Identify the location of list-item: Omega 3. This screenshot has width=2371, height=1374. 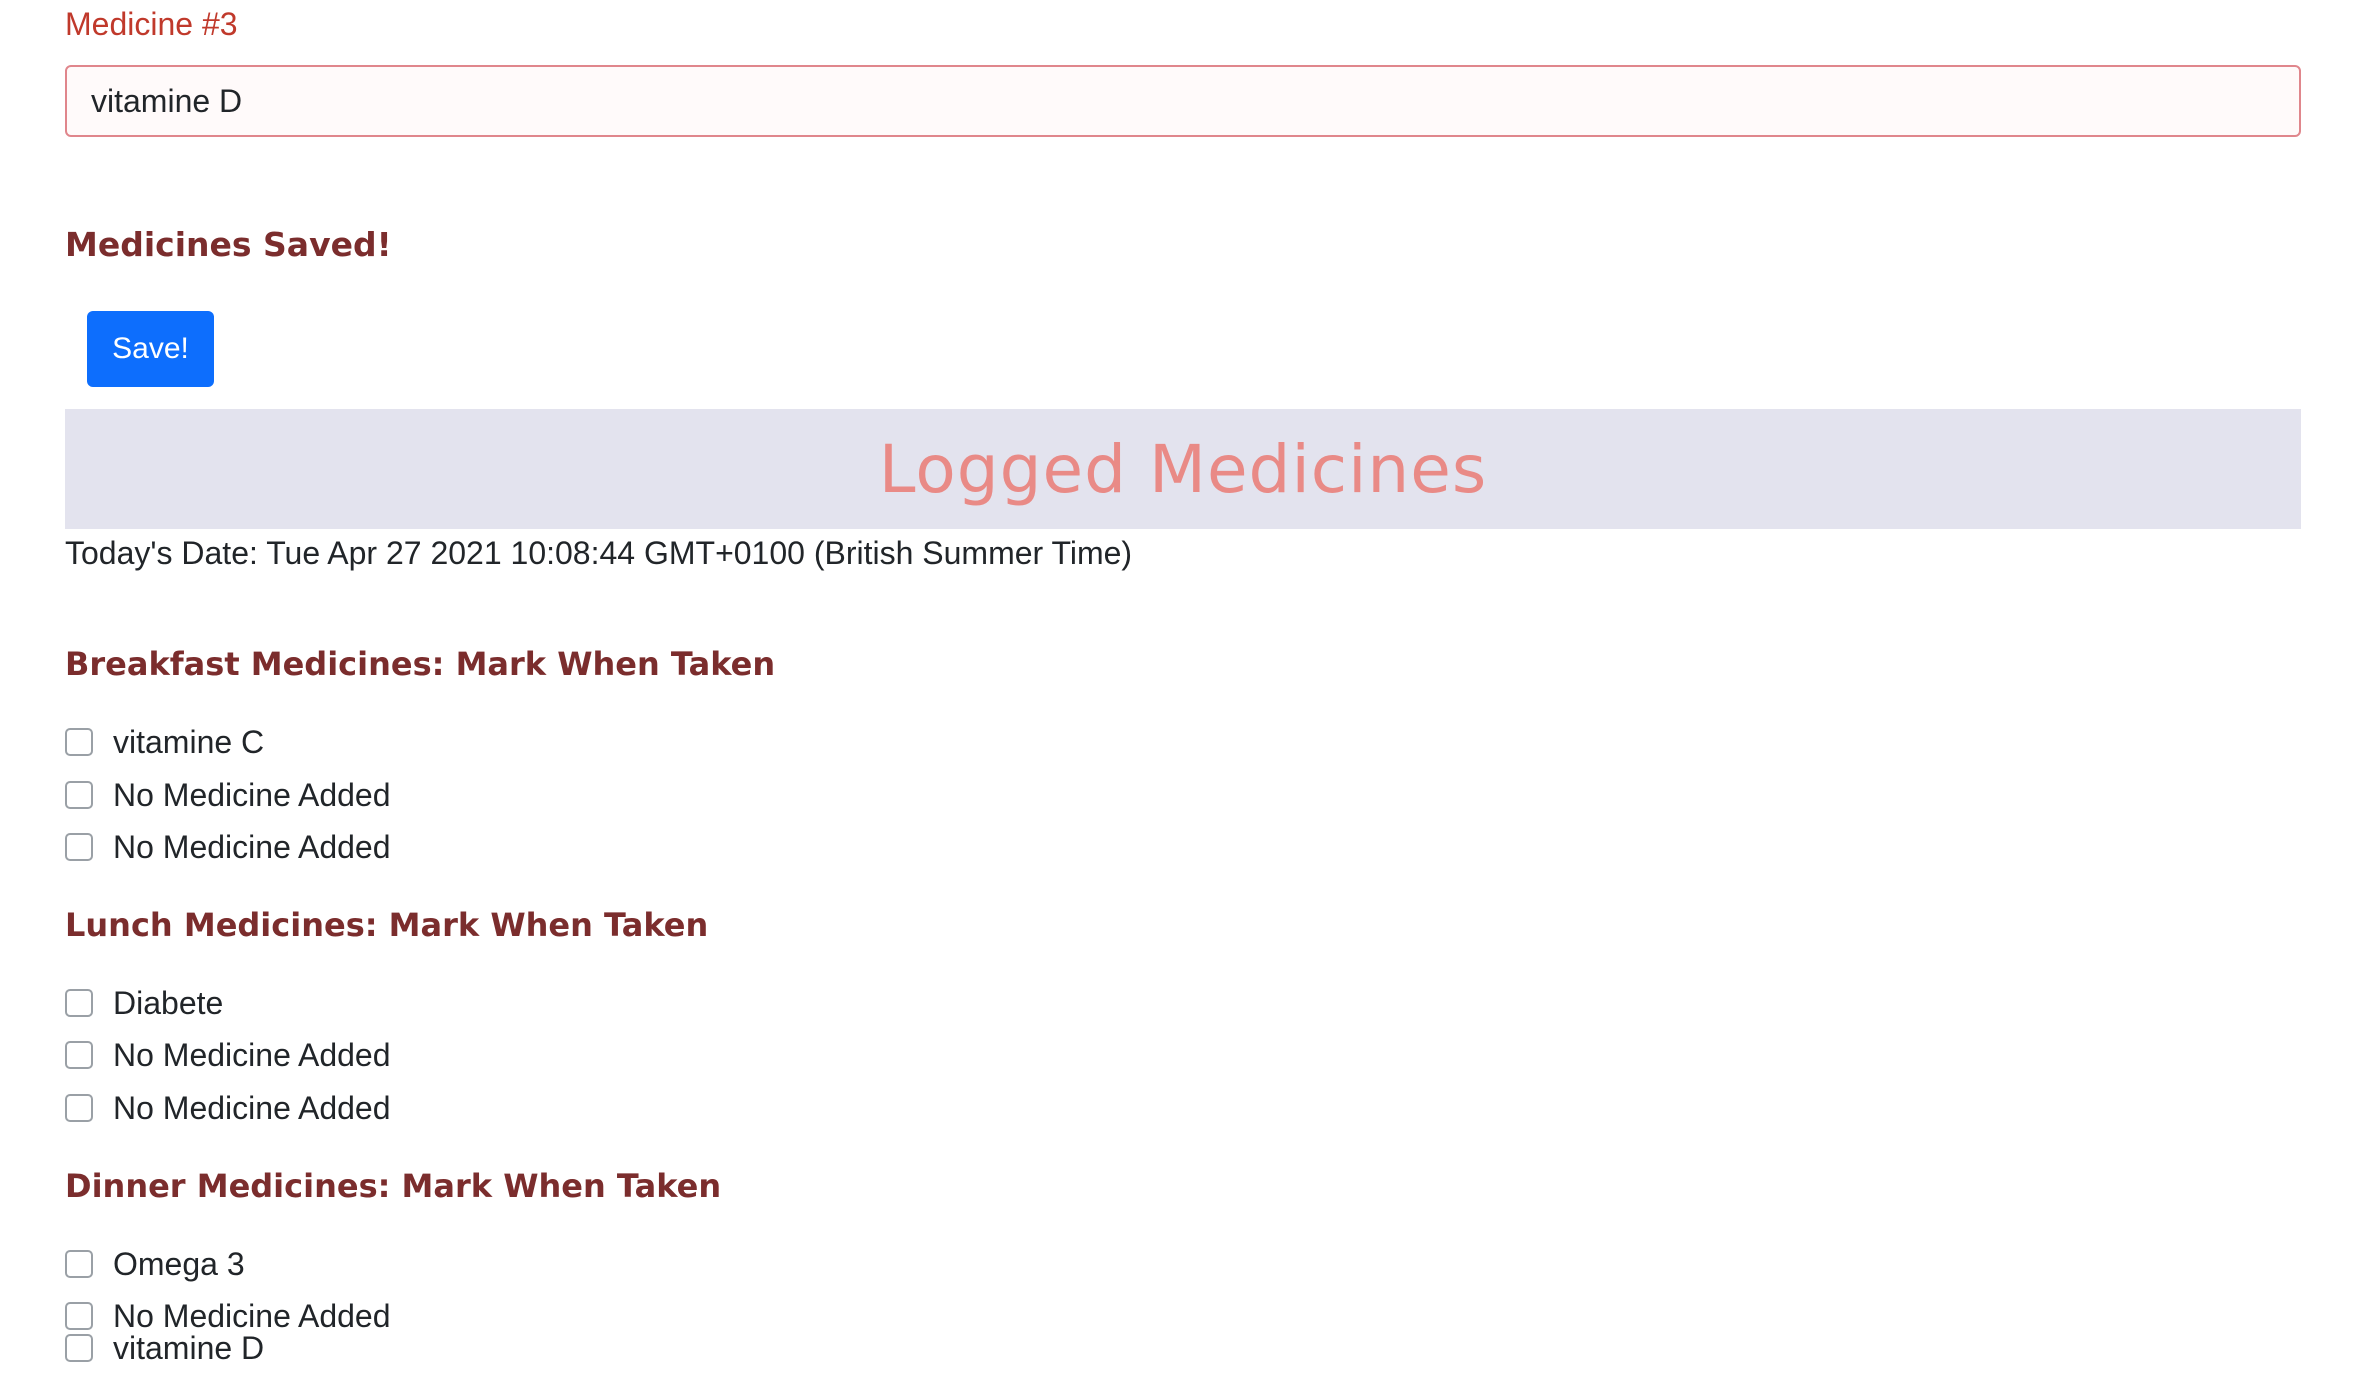
(155, 1264).